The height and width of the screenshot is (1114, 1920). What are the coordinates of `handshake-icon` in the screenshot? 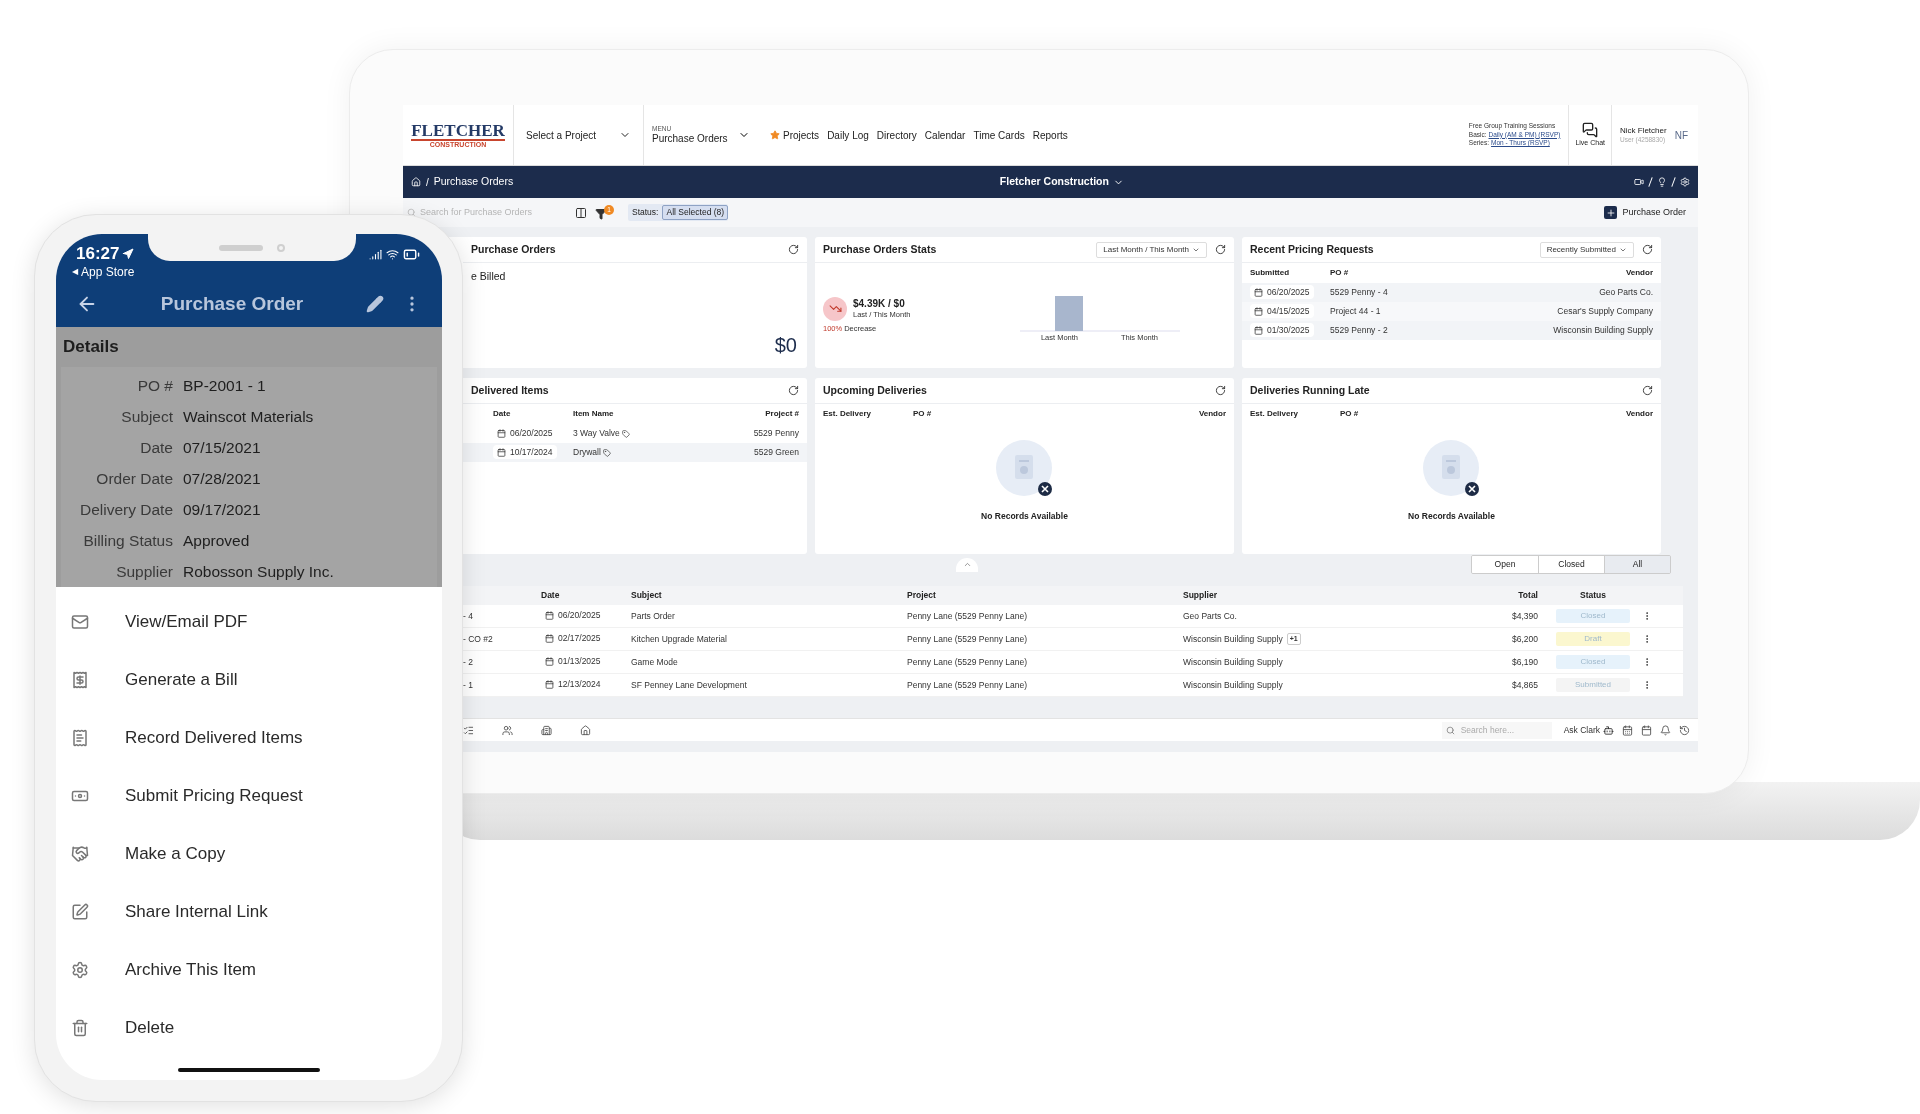 It's located at (80, 854).